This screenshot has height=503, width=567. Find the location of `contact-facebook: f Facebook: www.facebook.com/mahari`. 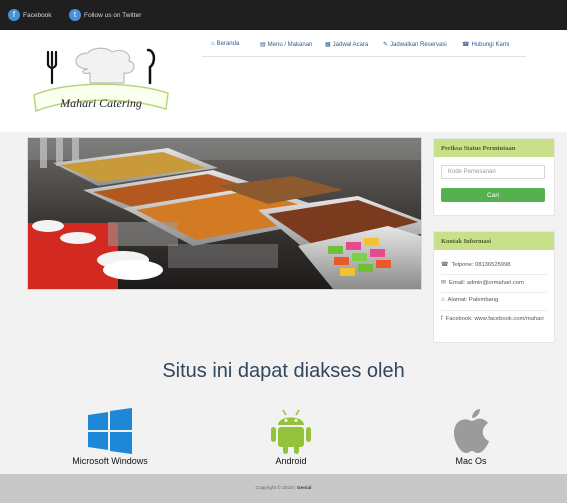

contact-facebook: f Facebook: www.facebook.com/mahari is located at coordinates (494, 319).